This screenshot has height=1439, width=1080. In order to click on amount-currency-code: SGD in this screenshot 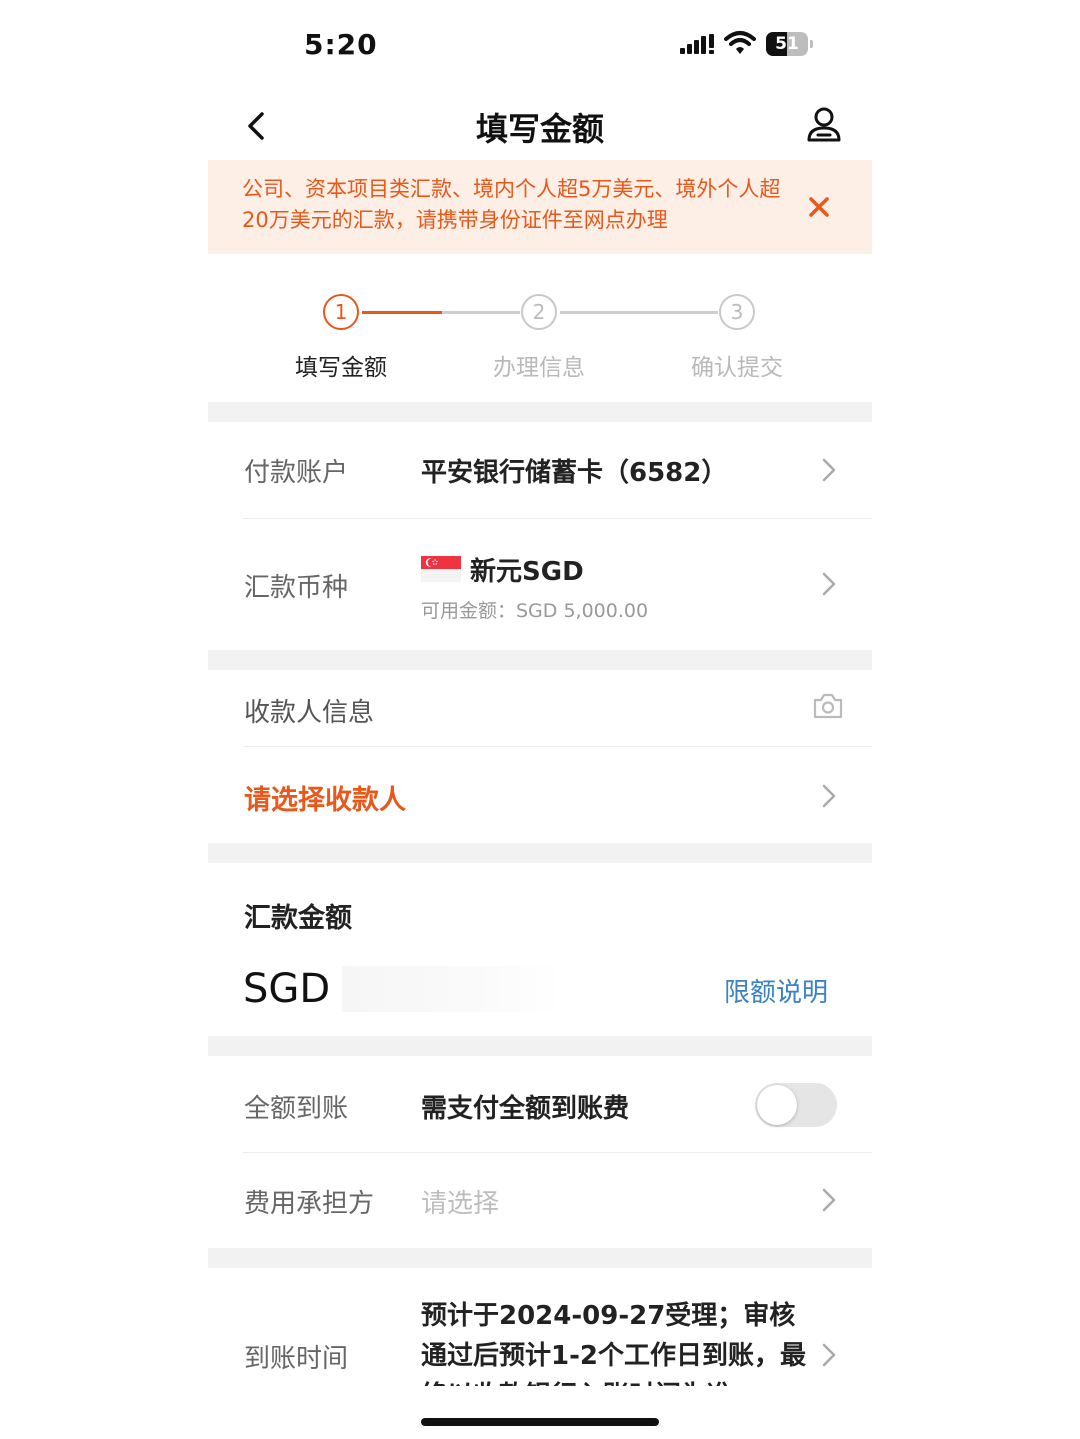, I will do `click(287, 989)`.